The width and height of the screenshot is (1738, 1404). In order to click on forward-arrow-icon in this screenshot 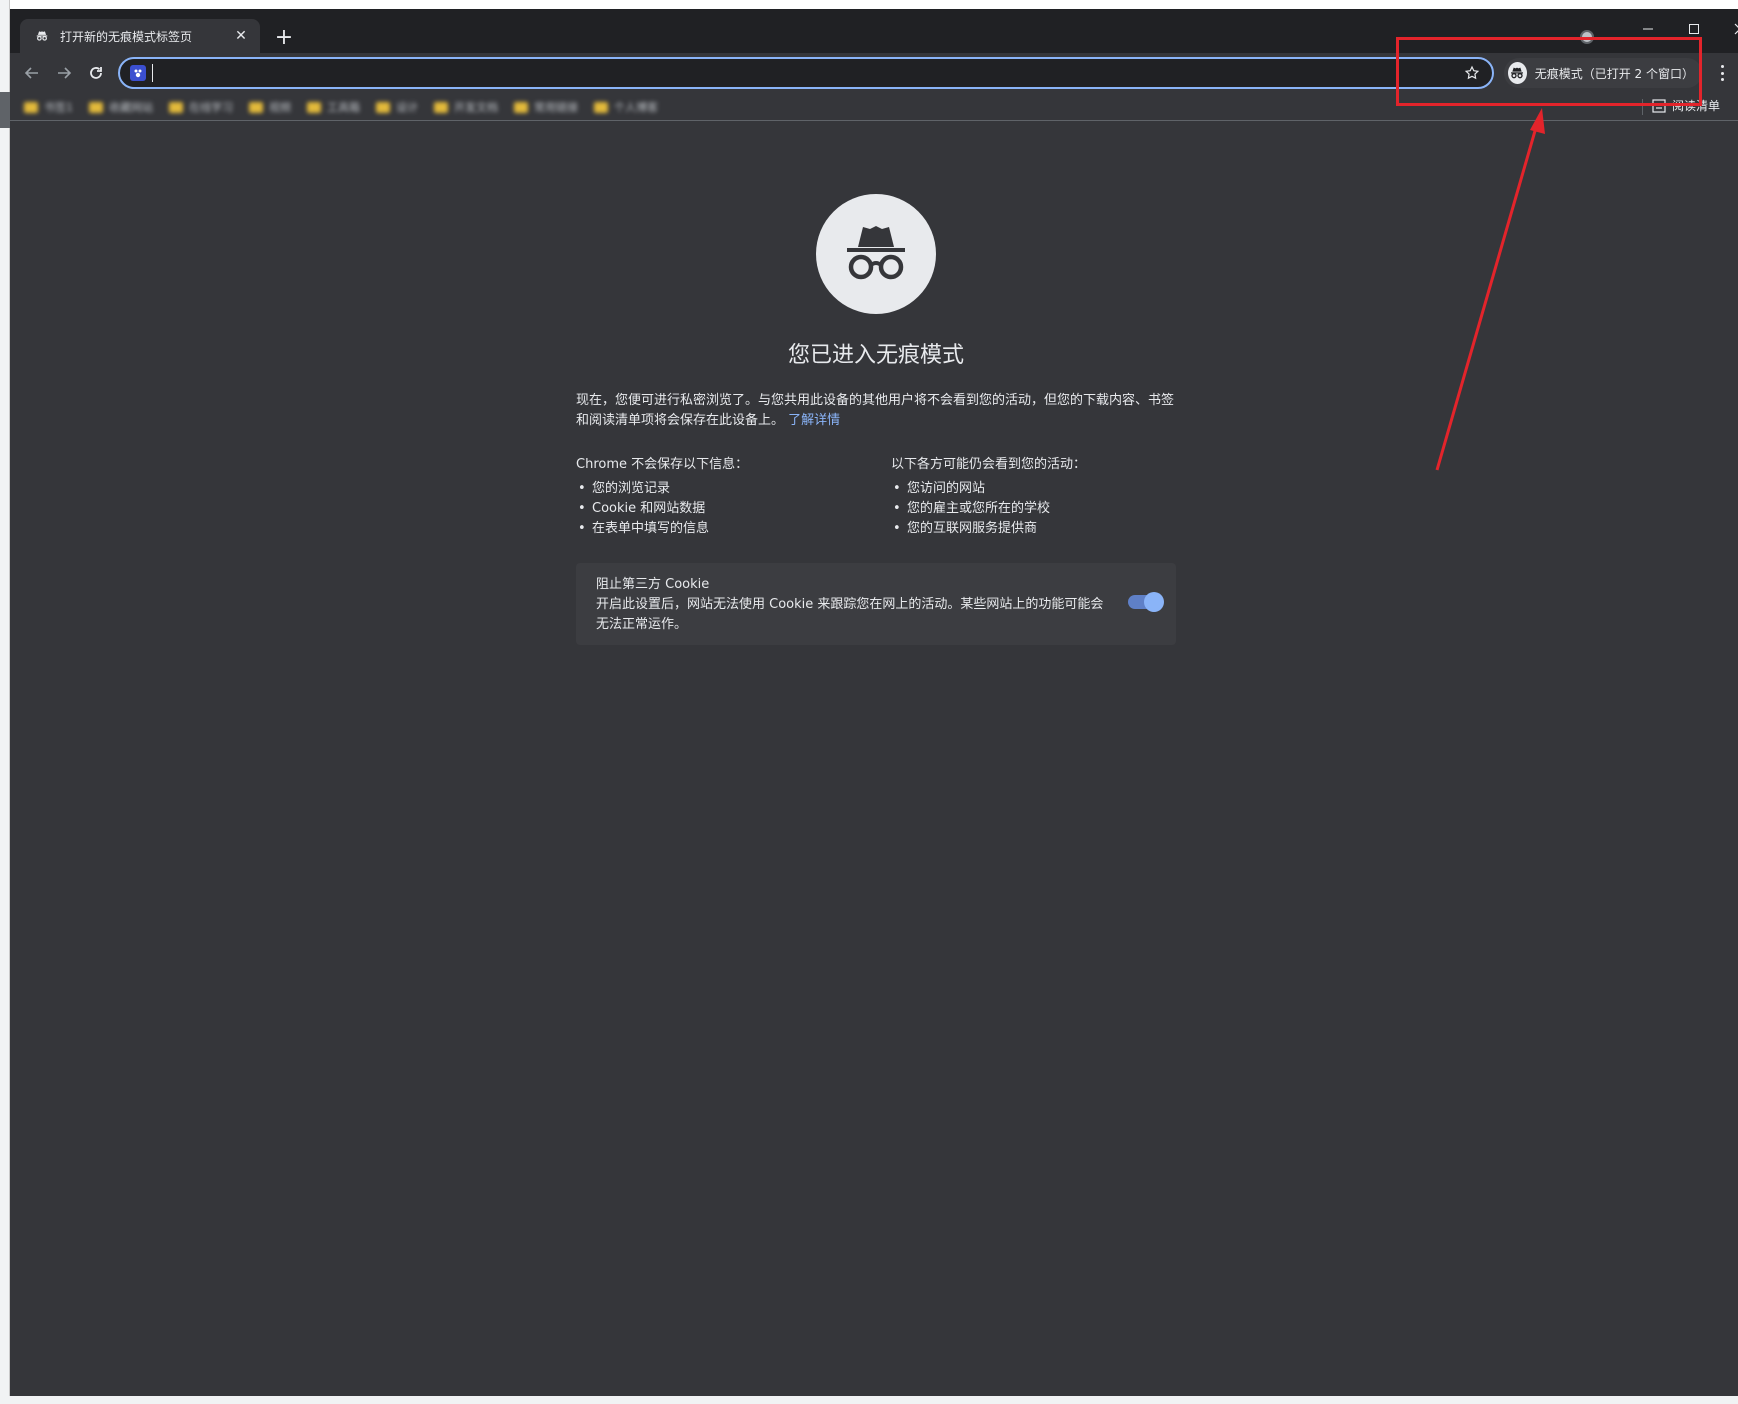, I will do `click(65, 73)`.